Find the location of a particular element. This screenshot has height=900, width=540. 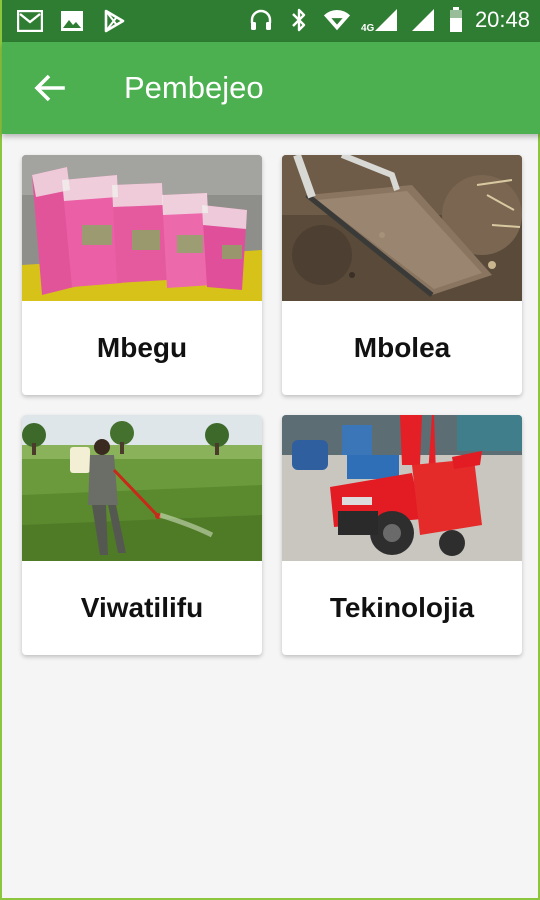

category-card-mbolea: Mbolea is located at coordinates (402, 275).